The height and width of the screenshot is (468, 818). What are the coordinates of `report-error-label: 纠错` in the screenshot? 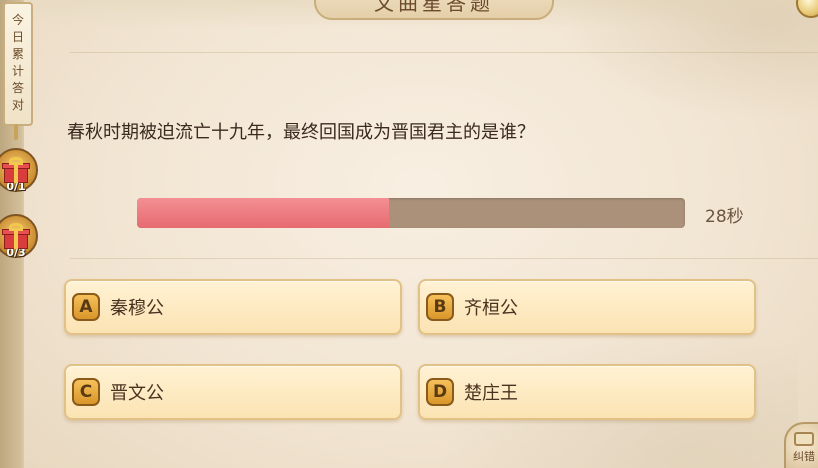 It's located at (804, 456).